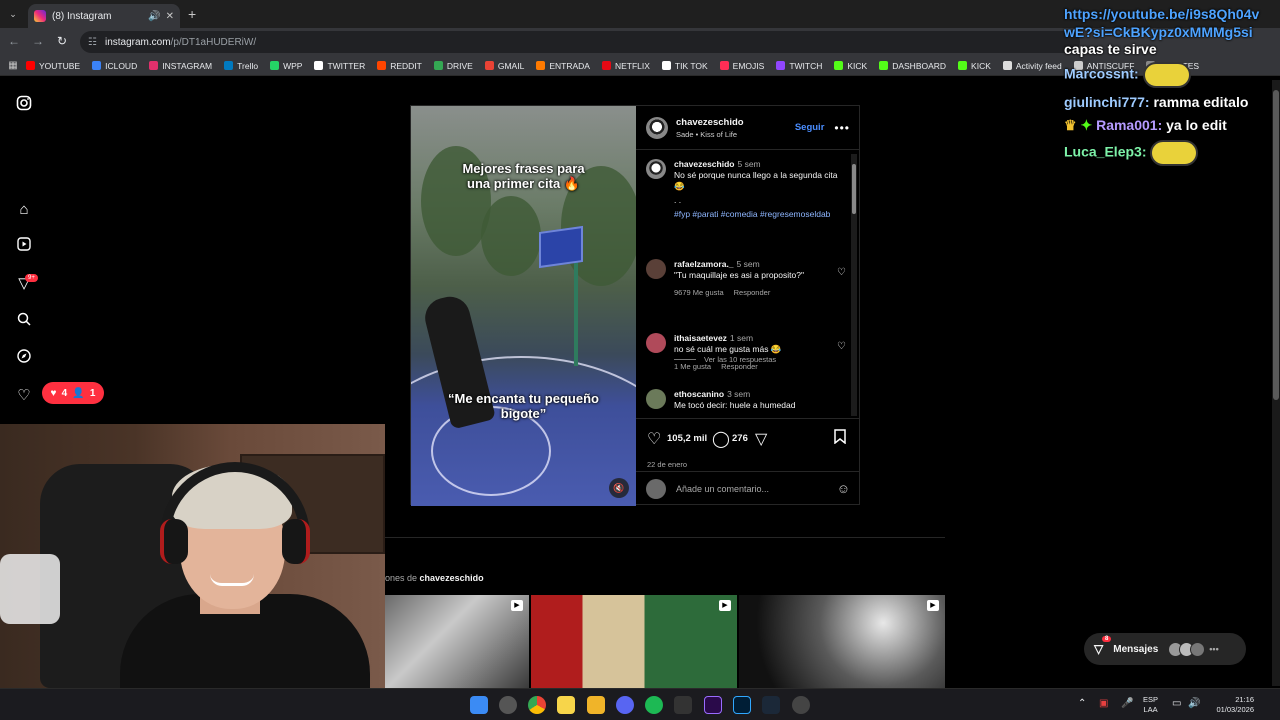 Image resolution: width=1280 pixels, height=720 pixels. Describe the element at coordinates (654, 439) in the screenshot. I see `like-heart-icon: ♡` at that location.